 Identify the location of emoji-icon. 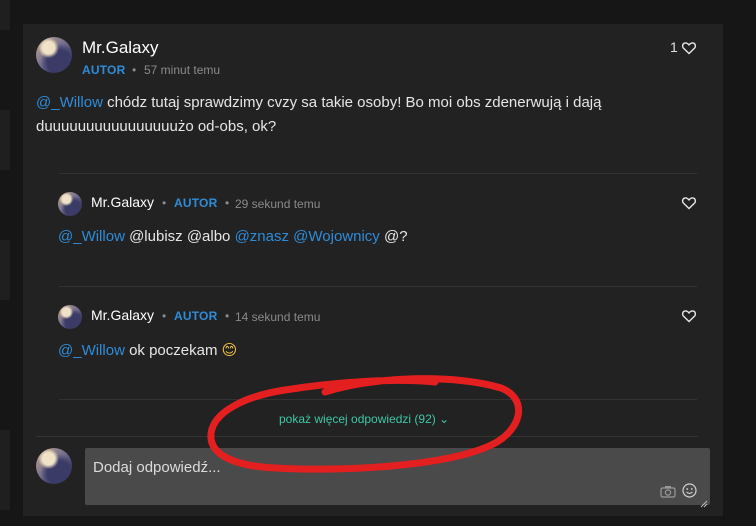
(689, 490).